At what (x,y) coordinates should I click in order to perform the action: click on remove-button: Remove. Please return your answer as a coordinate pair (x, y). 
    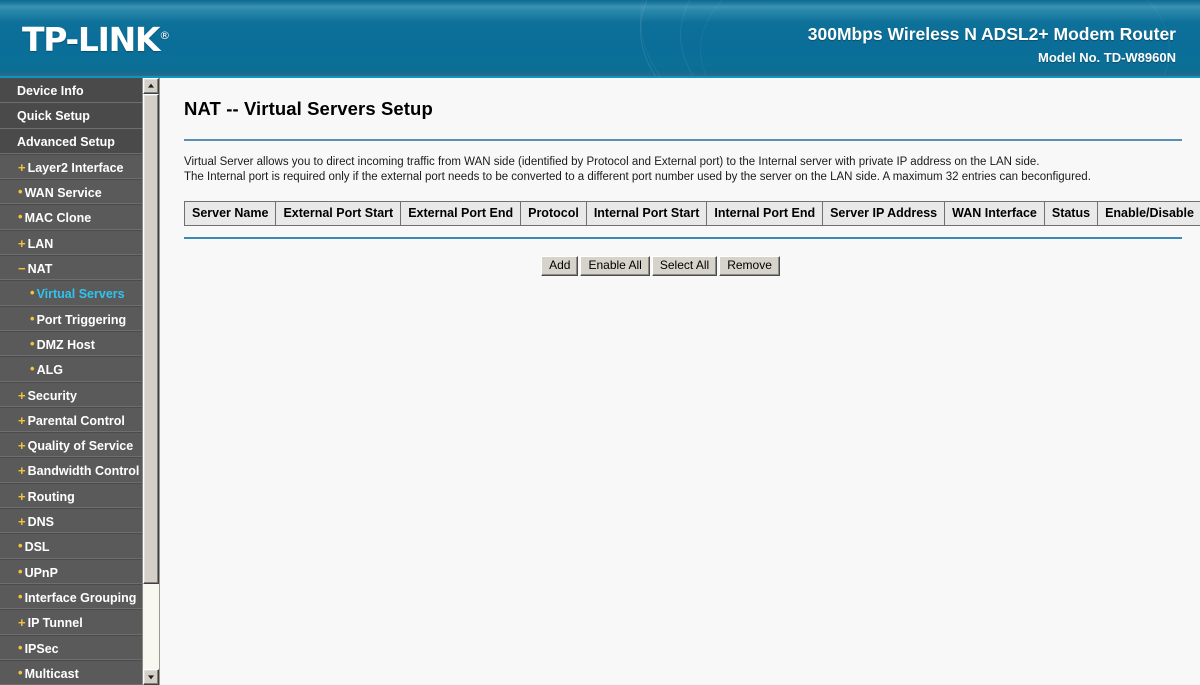
    Looking at the image, I should click on (749, 266).